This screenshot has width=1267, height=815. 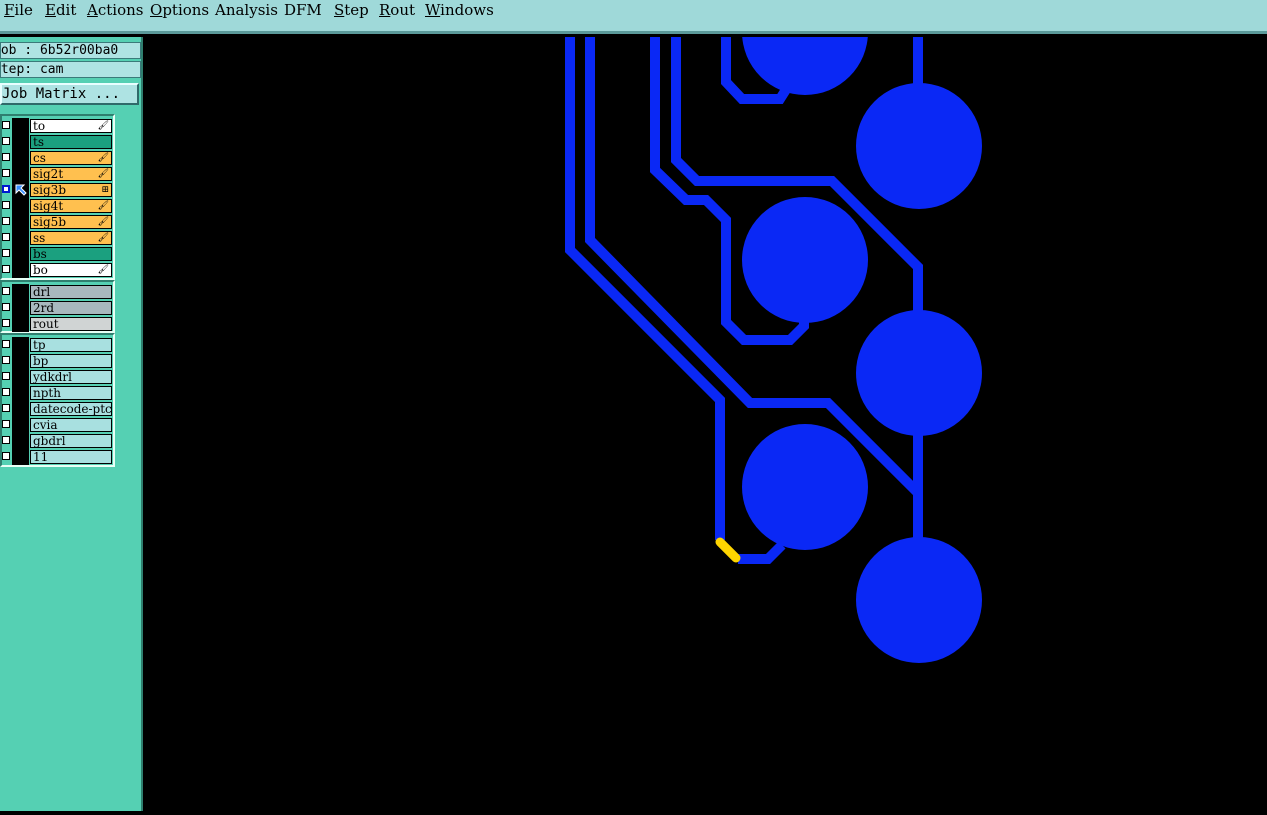 I want to click on layer-row: sig3b ⊞, so click(x=57, y=190).